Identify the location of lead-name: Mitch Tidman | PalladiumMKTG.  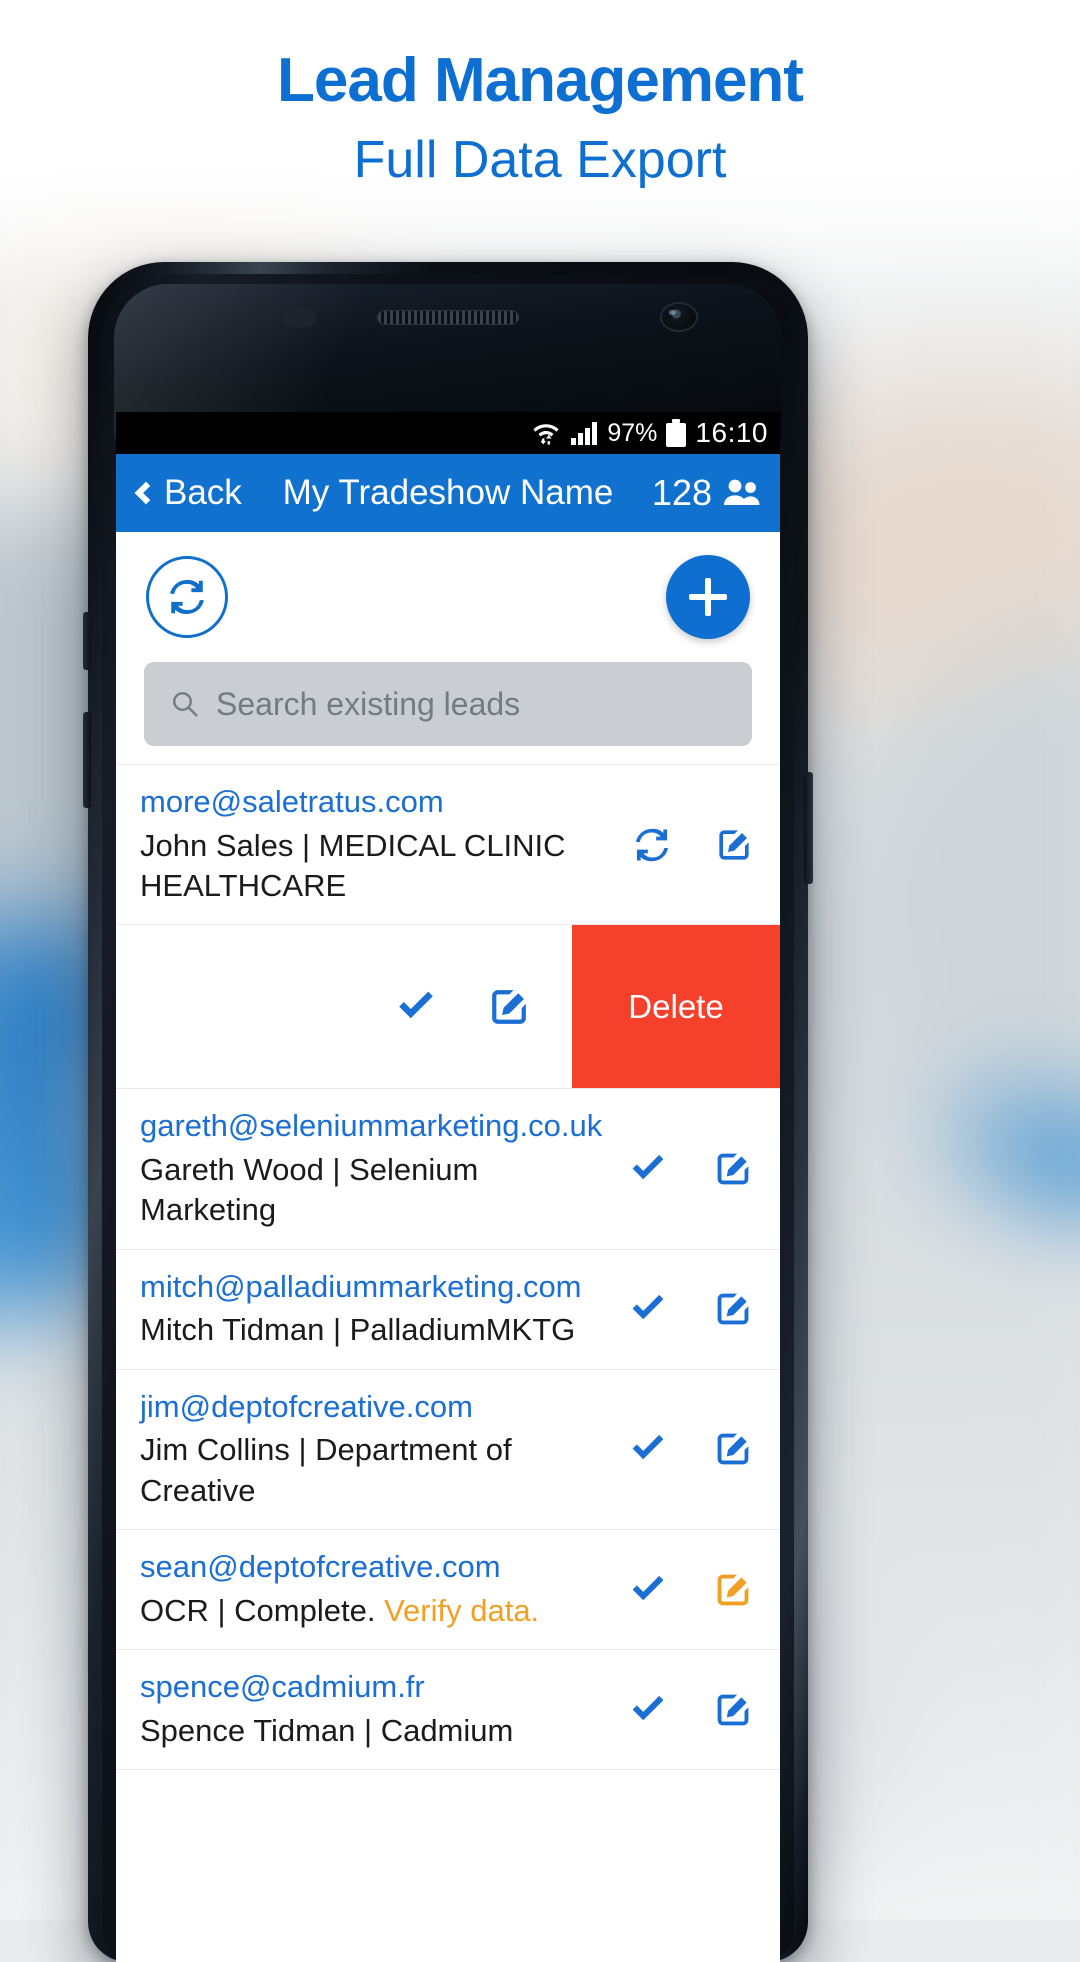
(358, 1330).